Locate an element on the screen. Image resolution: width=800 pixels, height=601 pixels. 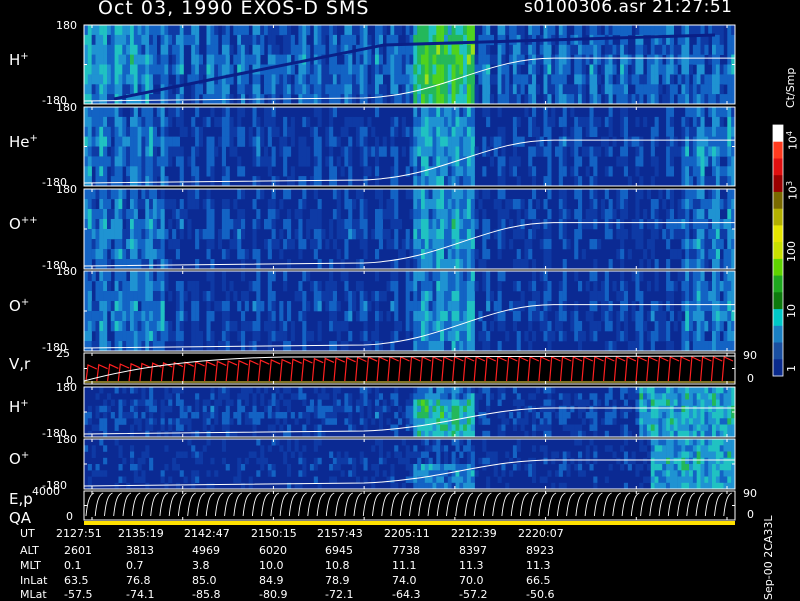
footer-cell: 78.9 is located at coordinates (337, 580).